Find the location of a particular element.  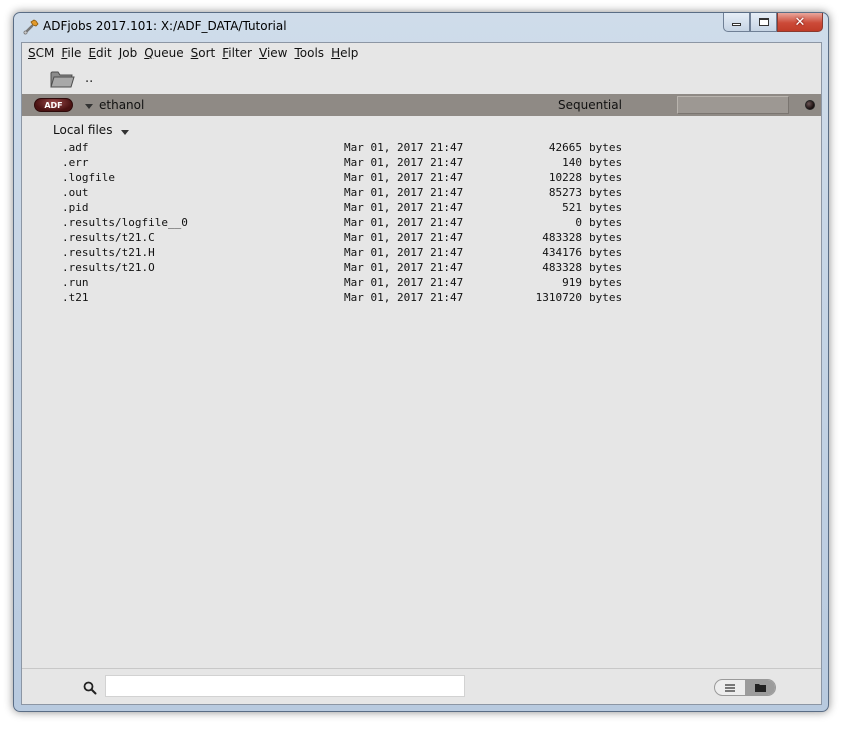

list-view-button is located at coordinates (730, 687).